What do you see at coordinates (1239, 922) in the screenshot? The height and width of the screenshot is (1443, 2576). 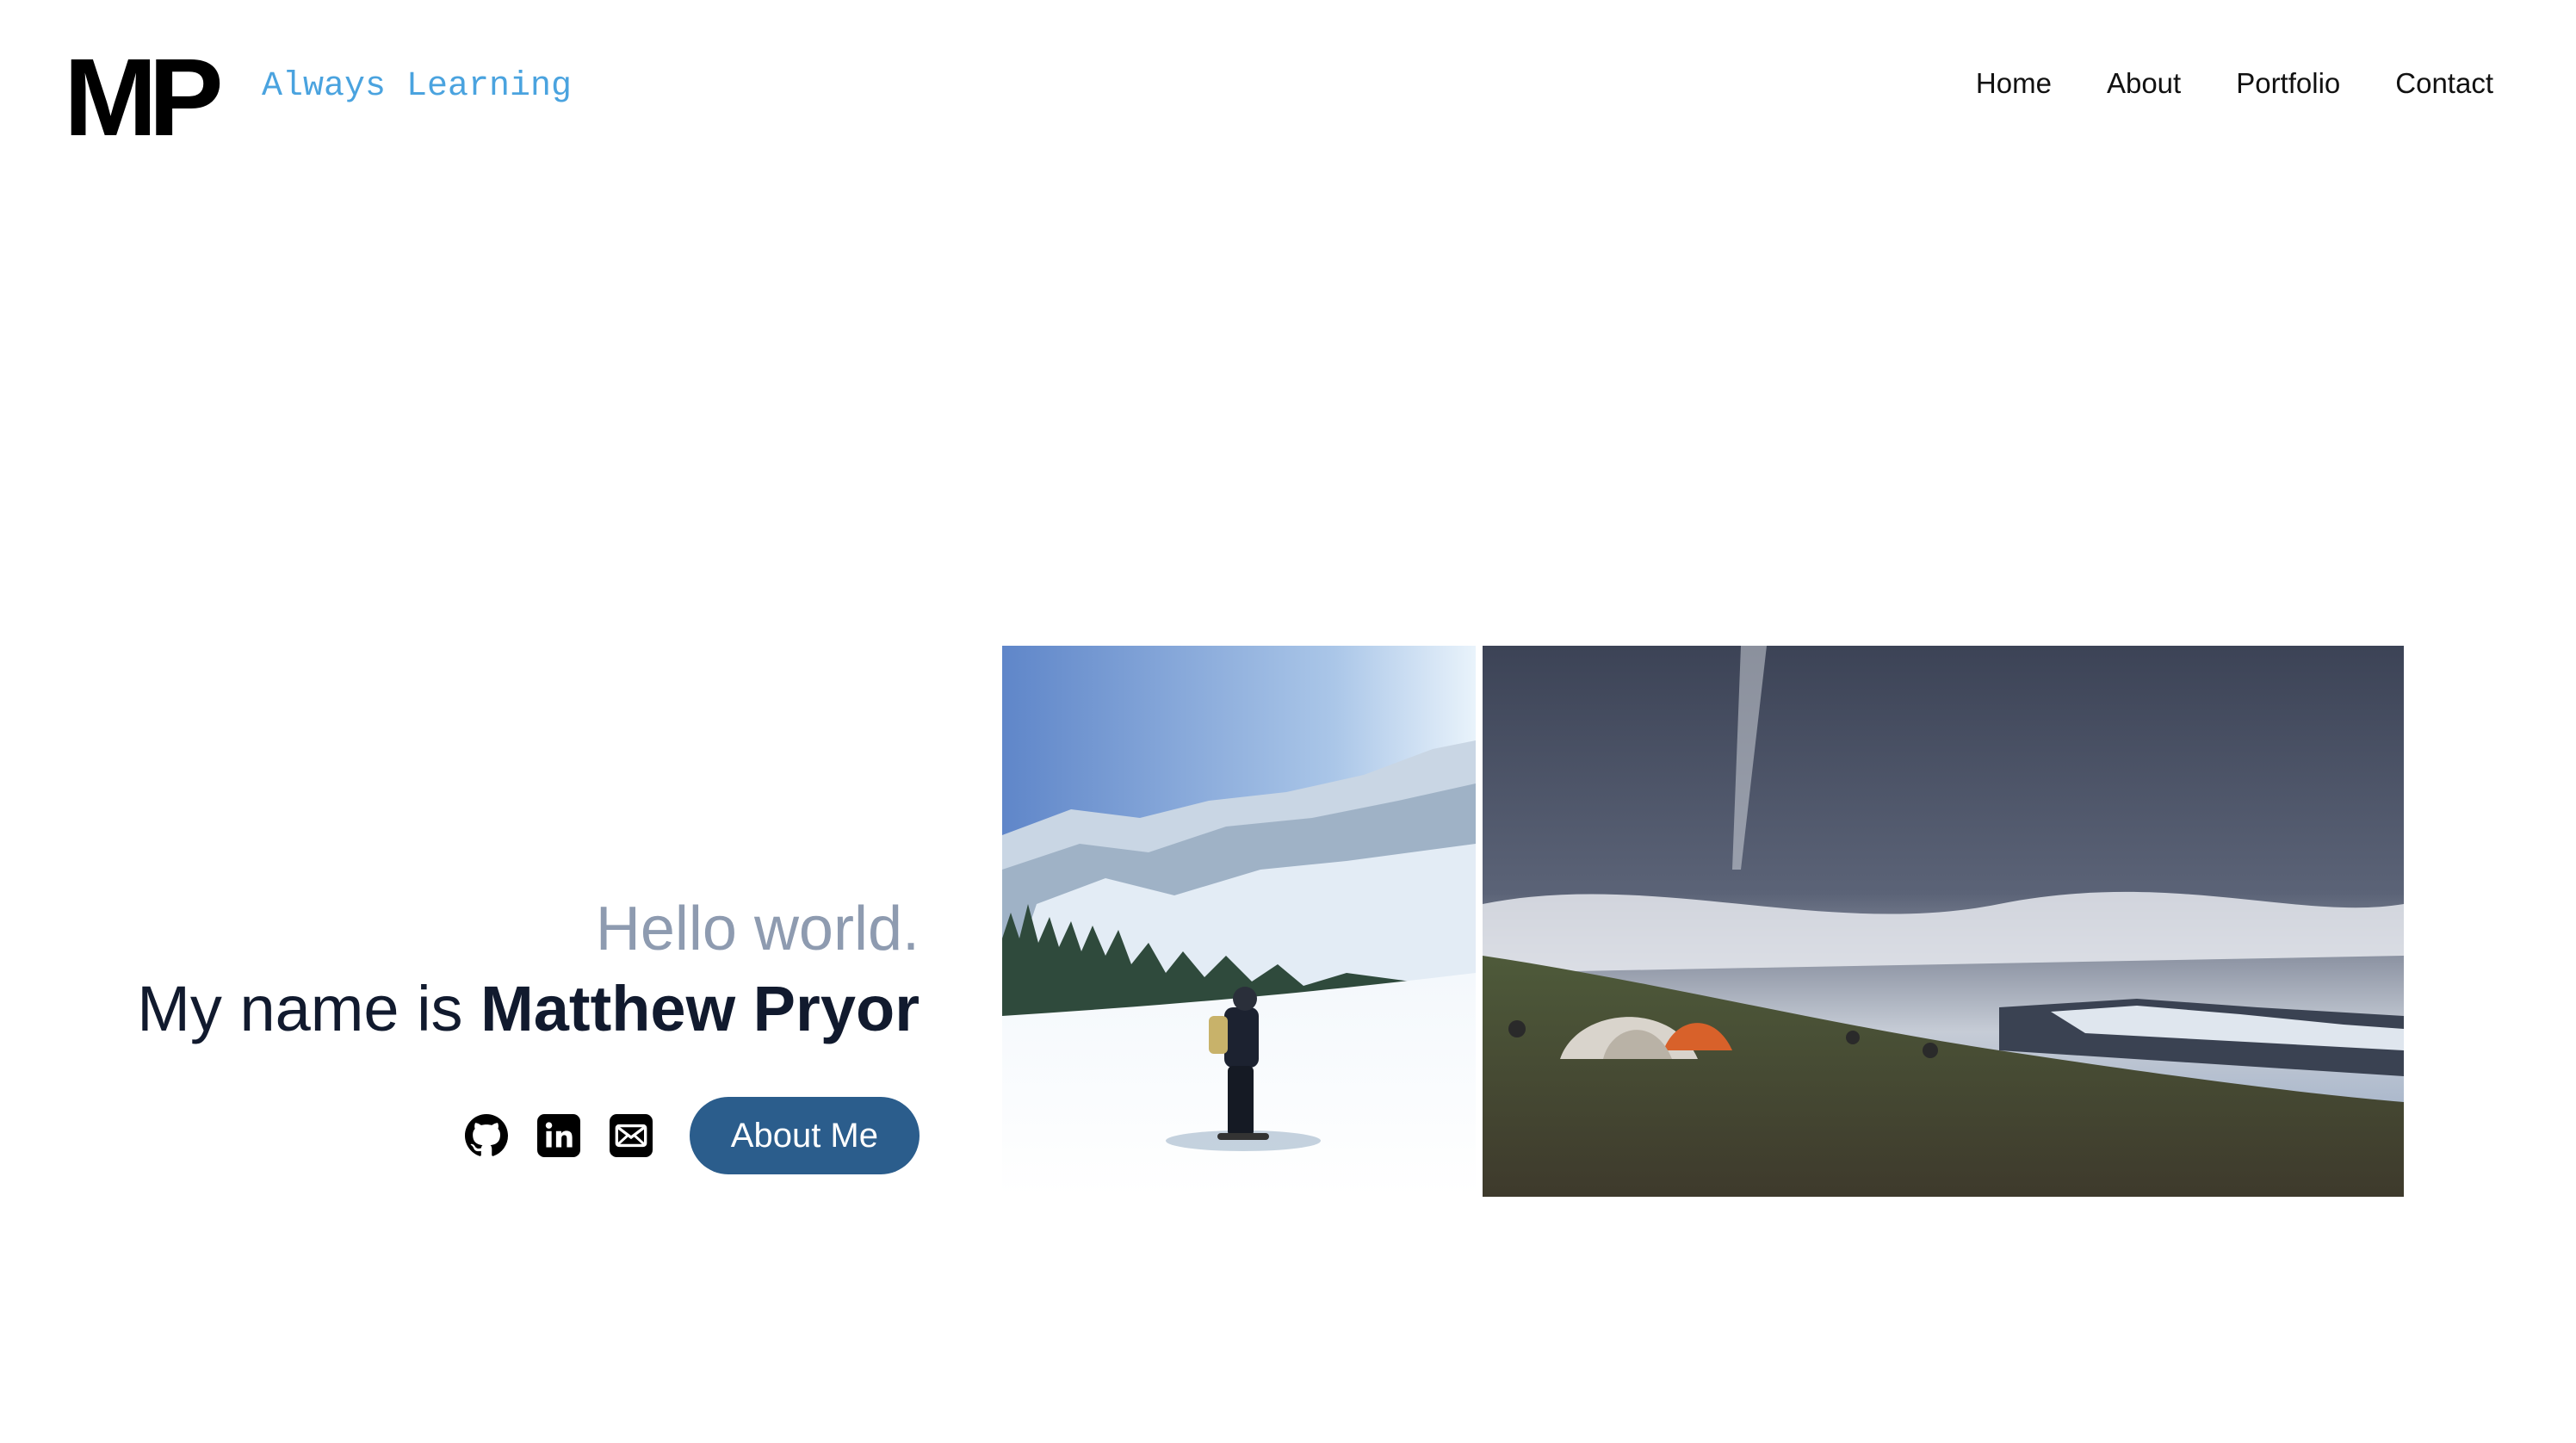 I see `photo-snowboarder` at bounding box center [1239, 922].